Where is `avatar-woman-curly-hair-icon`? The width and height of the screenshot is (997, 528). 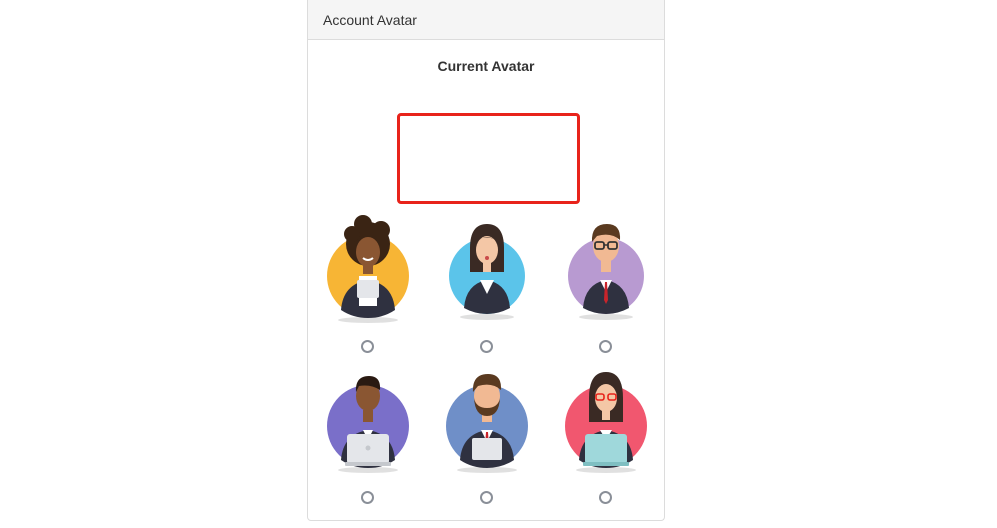
avatar-woman-curly-hair-icon is located at coordinates (368, 269).